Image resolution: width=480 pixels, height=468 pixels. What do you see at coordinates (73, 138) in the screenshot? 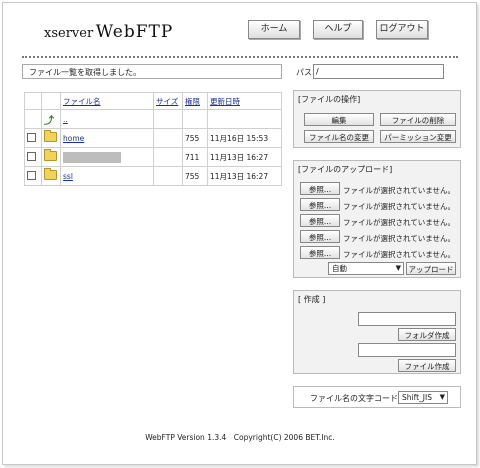
I see `file-name-link: home` at bounding box center [73, 138].